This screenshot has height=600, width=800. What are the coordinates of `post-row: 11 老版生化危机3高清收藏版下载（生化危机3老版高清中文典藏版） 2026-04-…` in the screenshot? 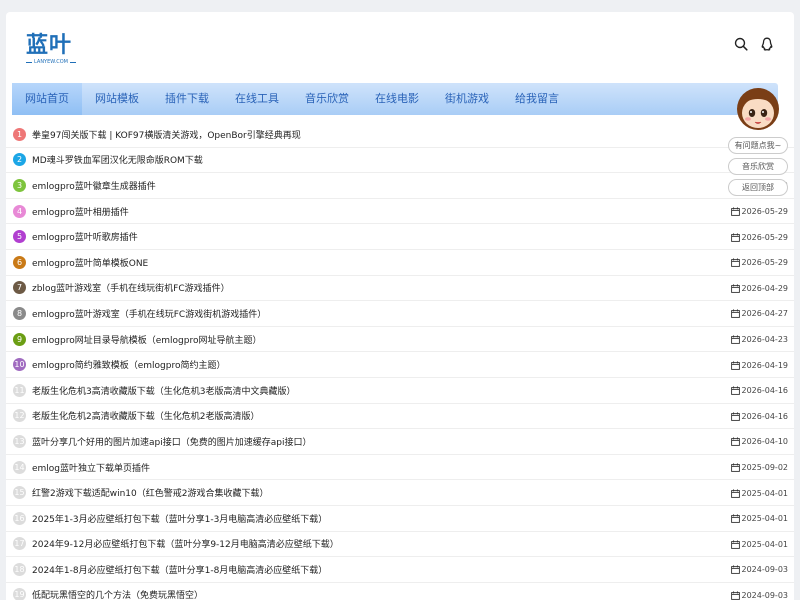 It's located at (400, 391).